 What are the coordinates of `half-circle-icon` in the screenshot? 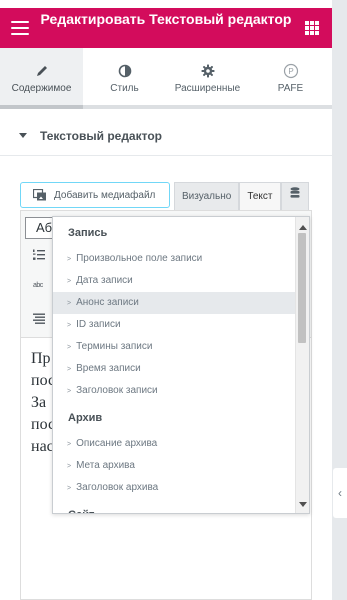 It's located at (124, 71).